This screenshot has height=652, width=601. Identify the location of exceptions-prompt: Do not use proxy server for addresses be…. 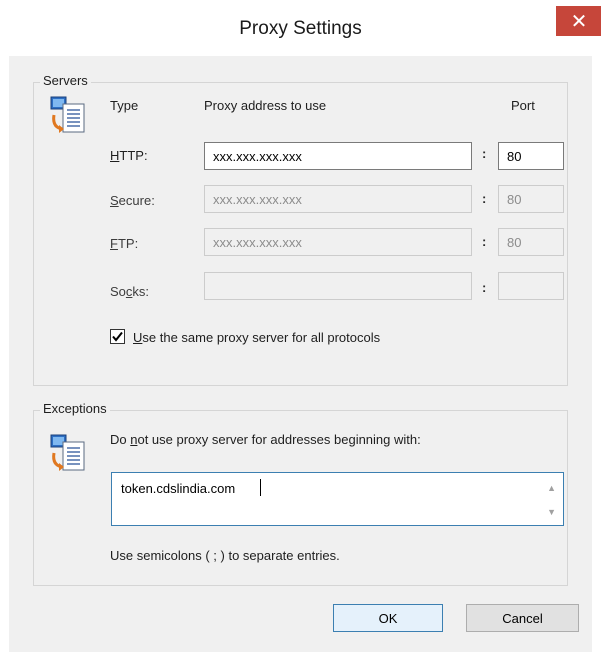
(265, 439).